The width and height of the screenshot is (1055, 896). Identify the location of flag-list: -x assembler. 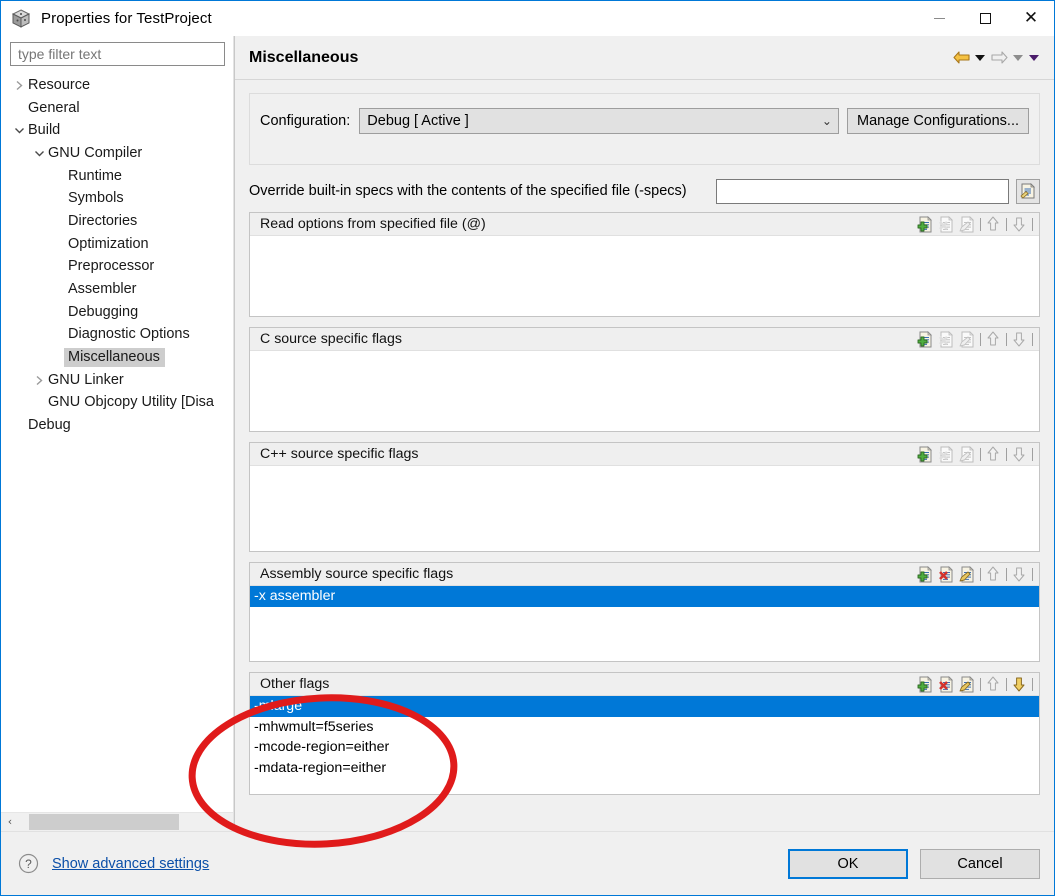
(644, 623).